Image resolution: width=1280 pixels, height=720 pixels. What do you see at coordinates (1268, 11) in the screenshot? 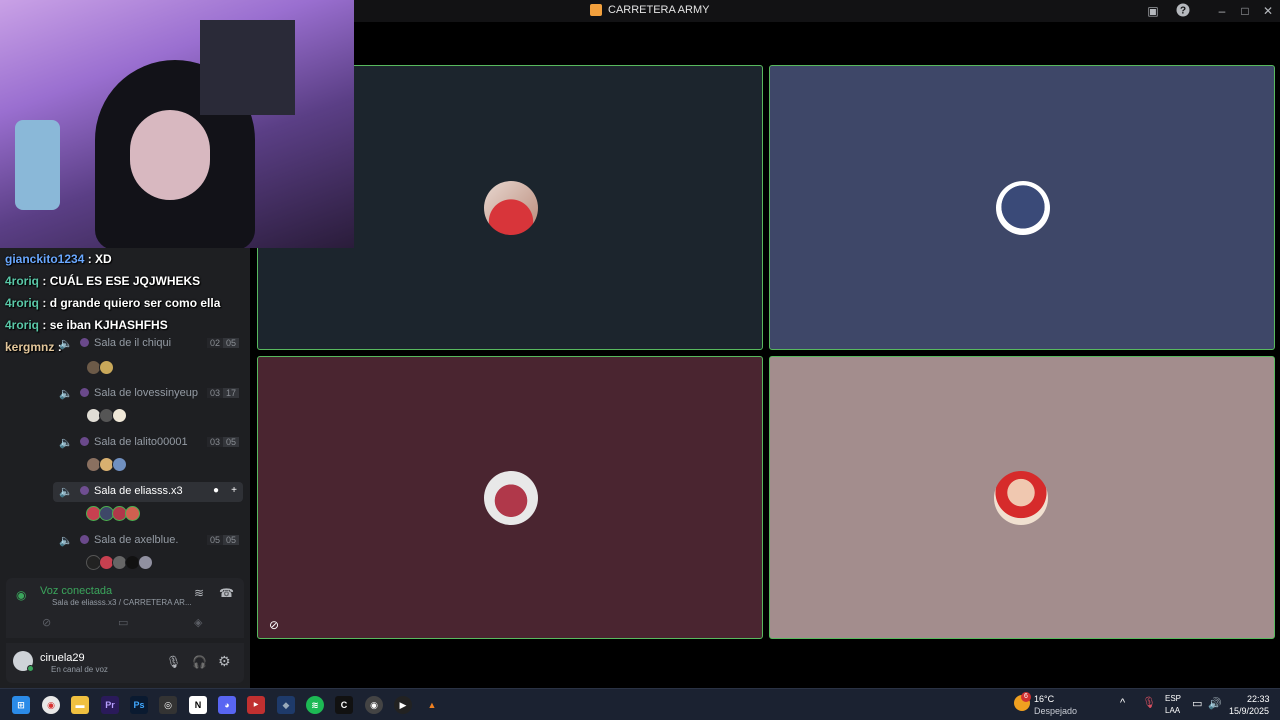
I see `close-button: ✕` at bounding box center [1268, 11].